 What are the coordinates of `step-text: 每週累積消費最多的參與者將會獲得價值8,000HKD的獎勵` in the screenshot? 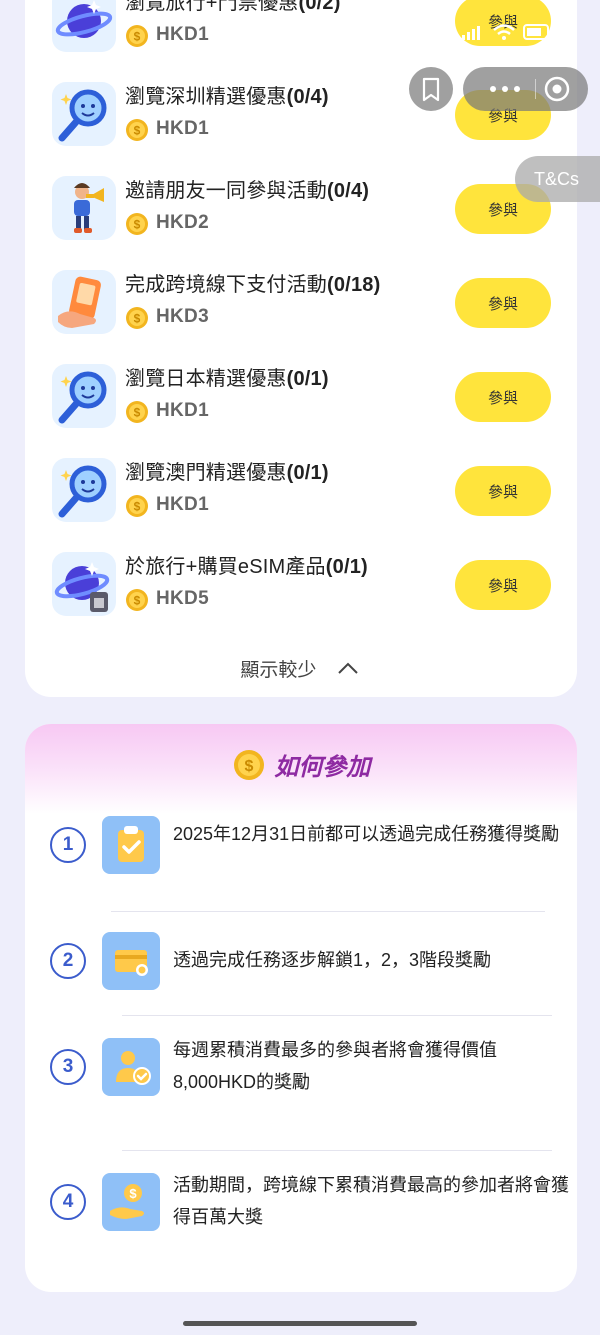 It's located at (335, 1066).